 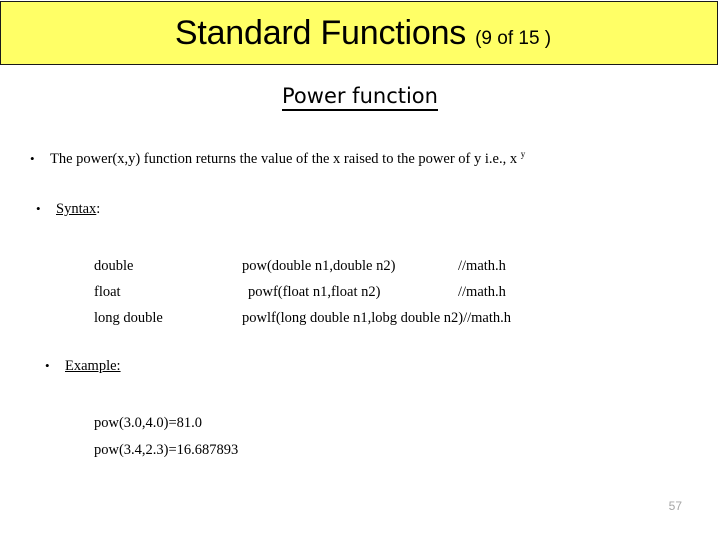 I want to click on syntax-prototype: pow(double n1,double n2), so click(x=319, y=266).